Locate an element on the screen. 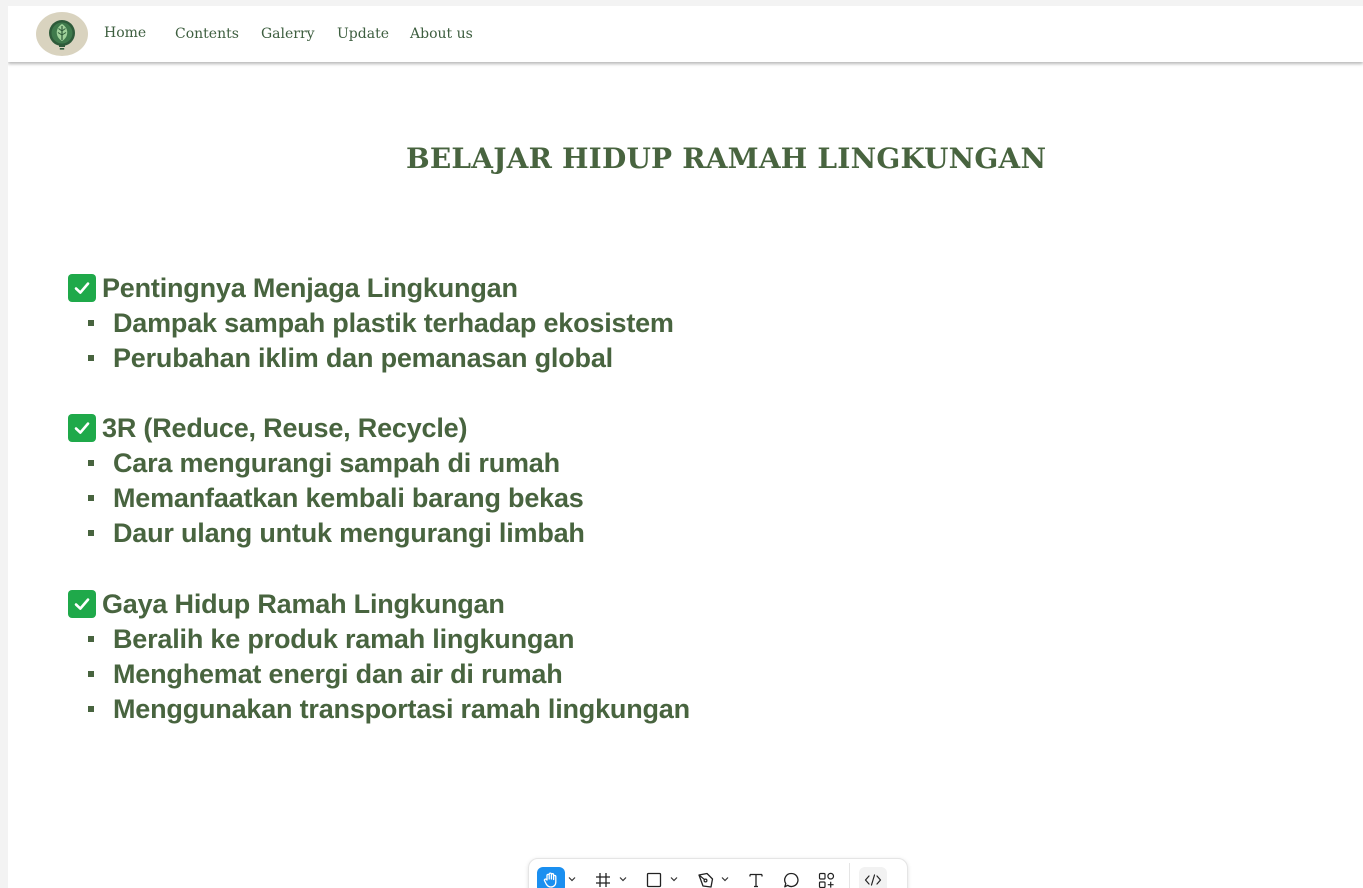 The height and width of the screenshot is (888, 1363). toolbar-divider is located at coordinates (849, 875).